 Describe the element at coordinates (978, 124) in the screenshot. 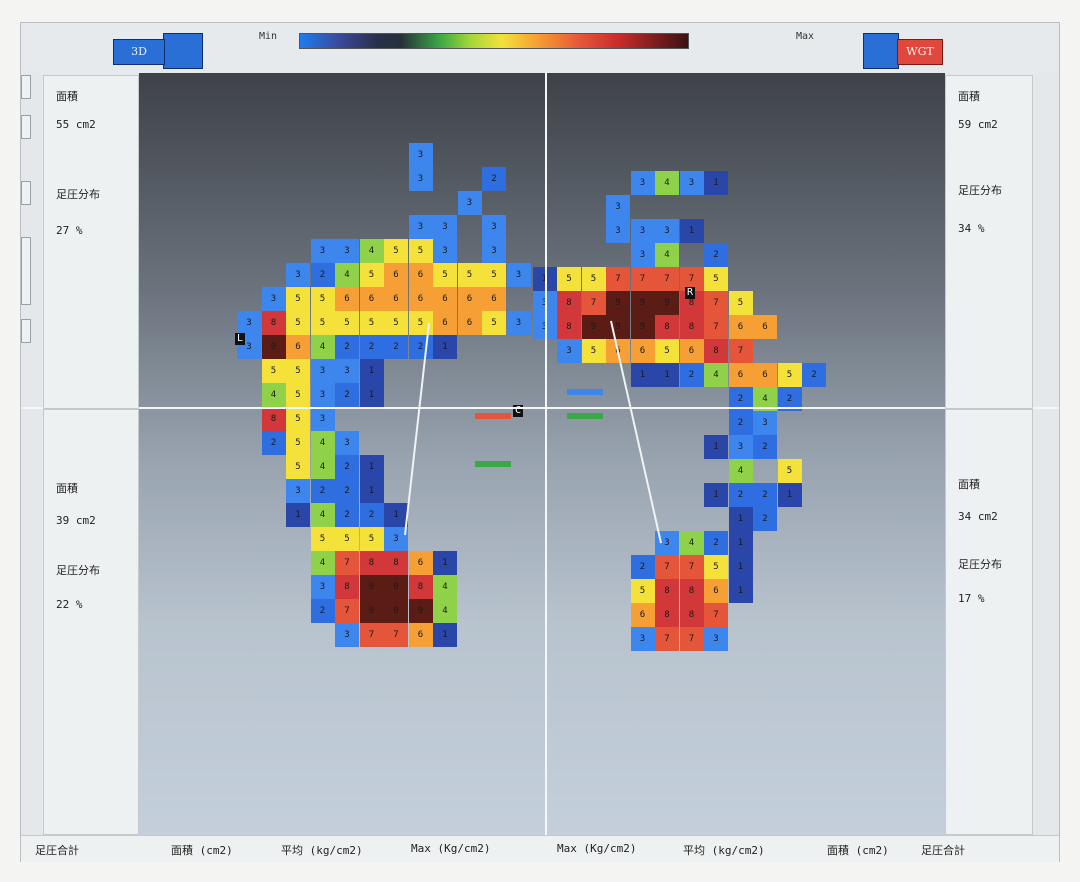

I see `area-value: 59 cm2` at that location.